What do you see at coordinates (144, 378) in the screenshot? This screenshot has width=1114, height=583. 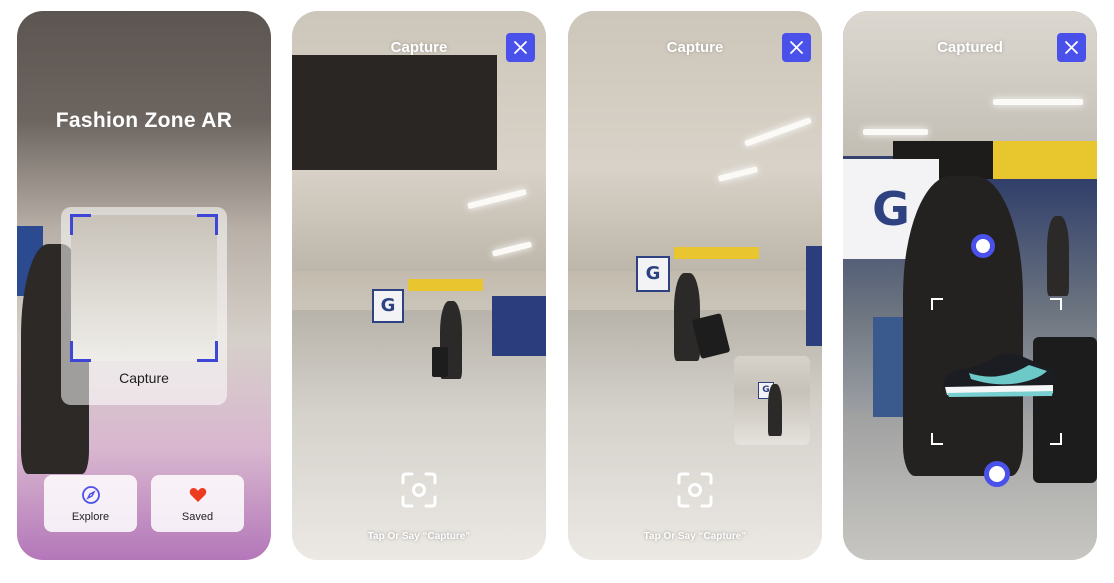 I see `capture-frame-label: Capture` at bounding box center [144, 378].